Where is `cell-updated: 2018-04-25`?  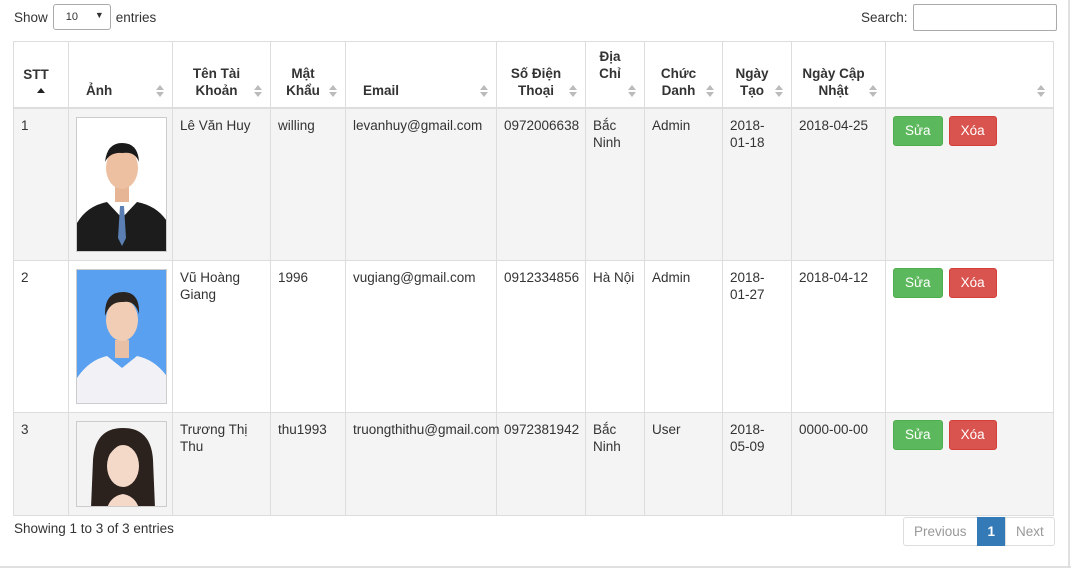 cell-updated: 2018-04-25 is located at coordinates (838, 184).